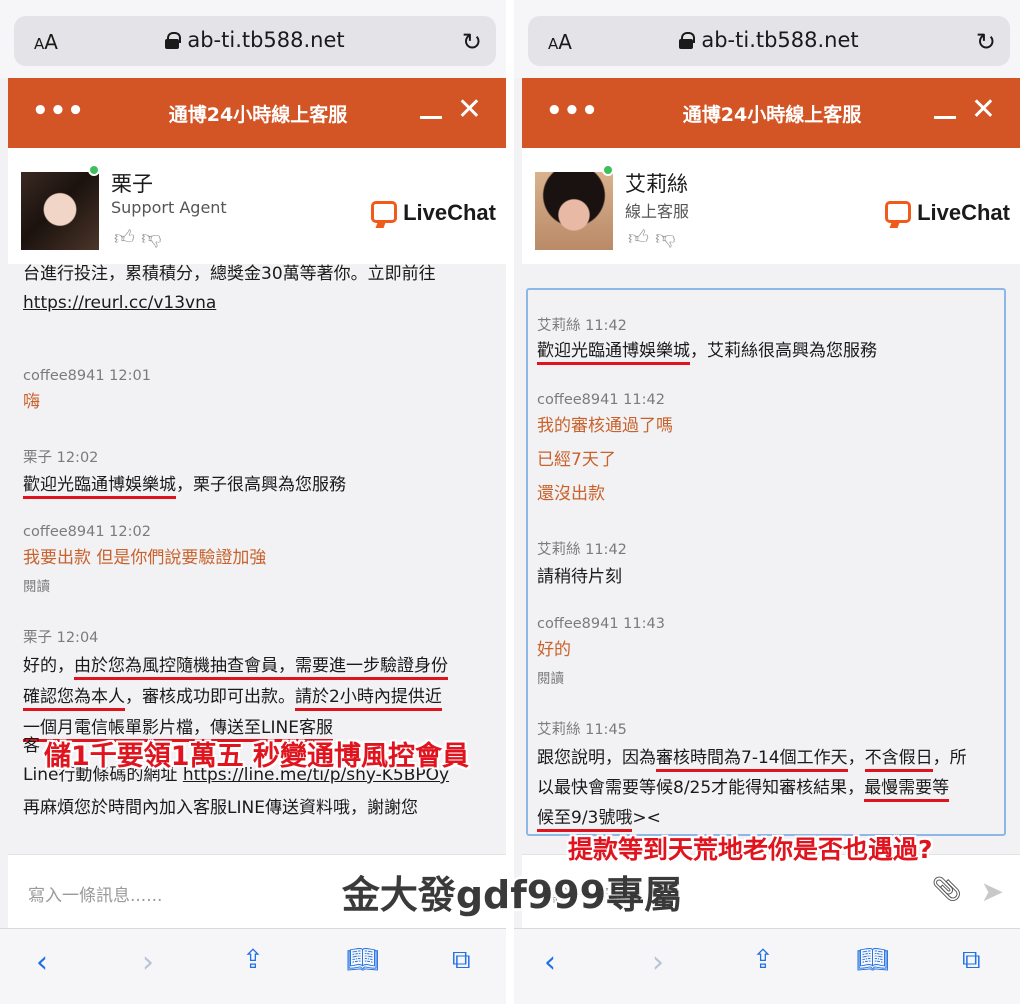 This screenshot has width=1024, height=1004. I want to click on list-item: coffee8941 12:01 嗨, so click(263, 392).